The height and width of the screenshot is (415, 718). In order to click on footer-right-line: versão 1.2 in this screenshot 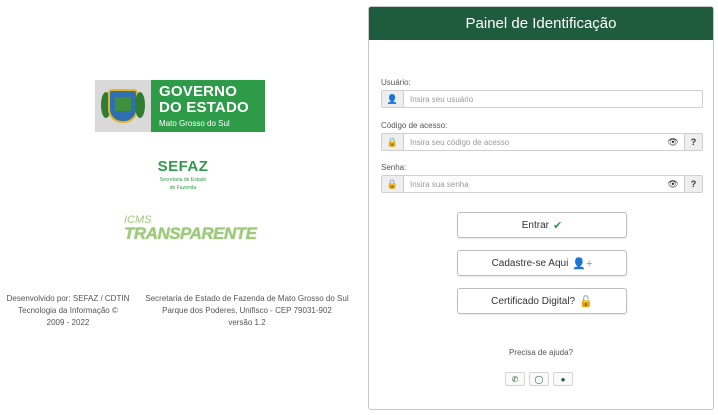, I will do `click(247, 322)`.